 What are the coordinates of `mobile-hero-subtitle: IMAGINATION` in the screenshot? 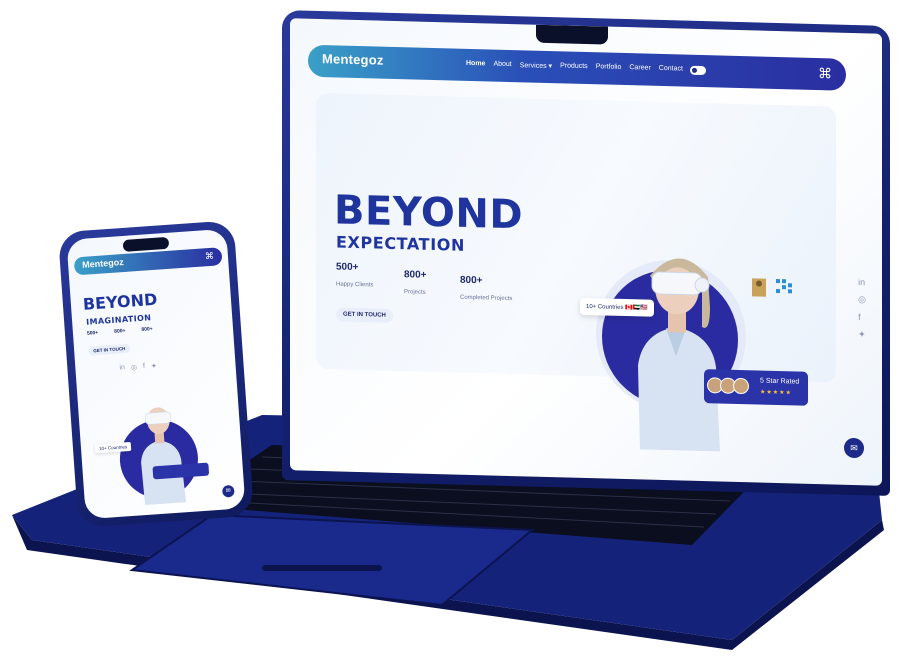 It's located at (118, 320).